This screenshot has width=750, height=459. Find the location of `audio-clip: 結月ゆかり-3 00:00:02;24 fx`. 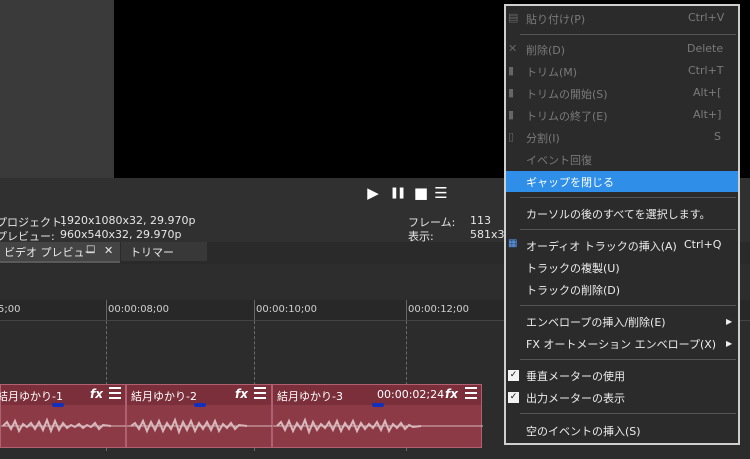

audio-clip: 結月ゆかり-3 00:00:02;24 fx is located at coordinates (377, 416).